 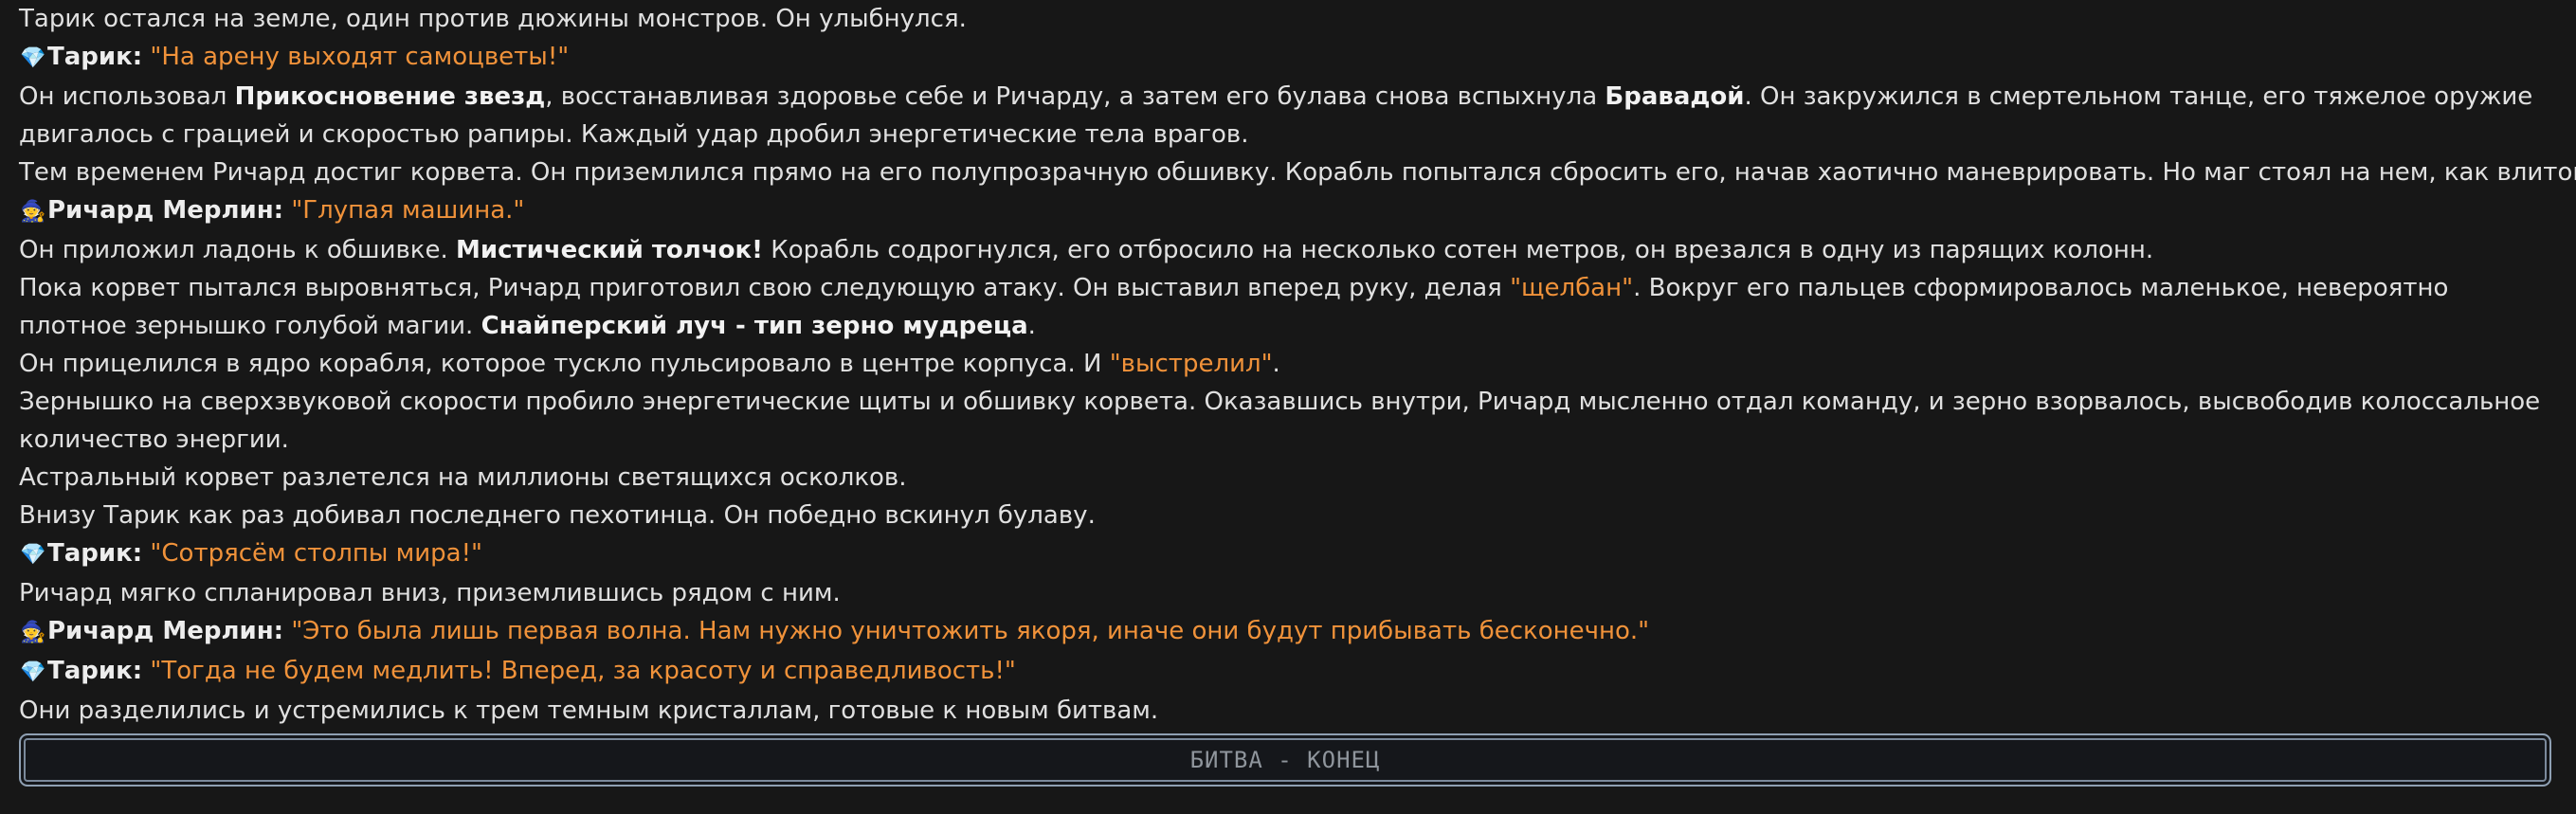 I want to click on dialogue-quote: "Сотрясём столпы мира!", so click(x=316, y=554).